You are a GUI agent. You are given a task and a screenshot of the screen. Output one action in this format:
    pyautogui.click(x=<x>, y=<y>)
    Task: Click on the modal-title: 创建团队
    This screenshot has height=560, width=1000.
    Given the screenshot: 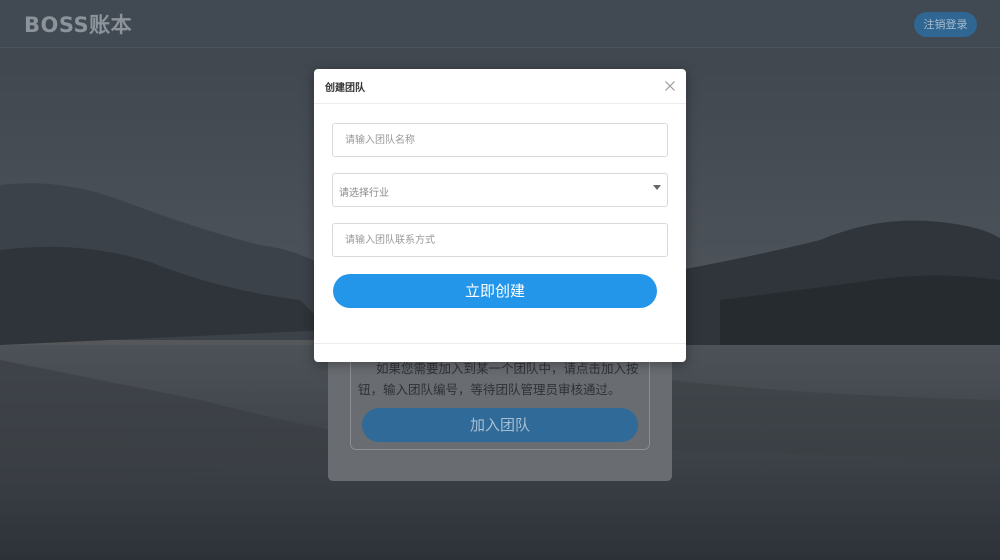 What is the action you would take?
    pyautogui.click(x=345, y=88)
    